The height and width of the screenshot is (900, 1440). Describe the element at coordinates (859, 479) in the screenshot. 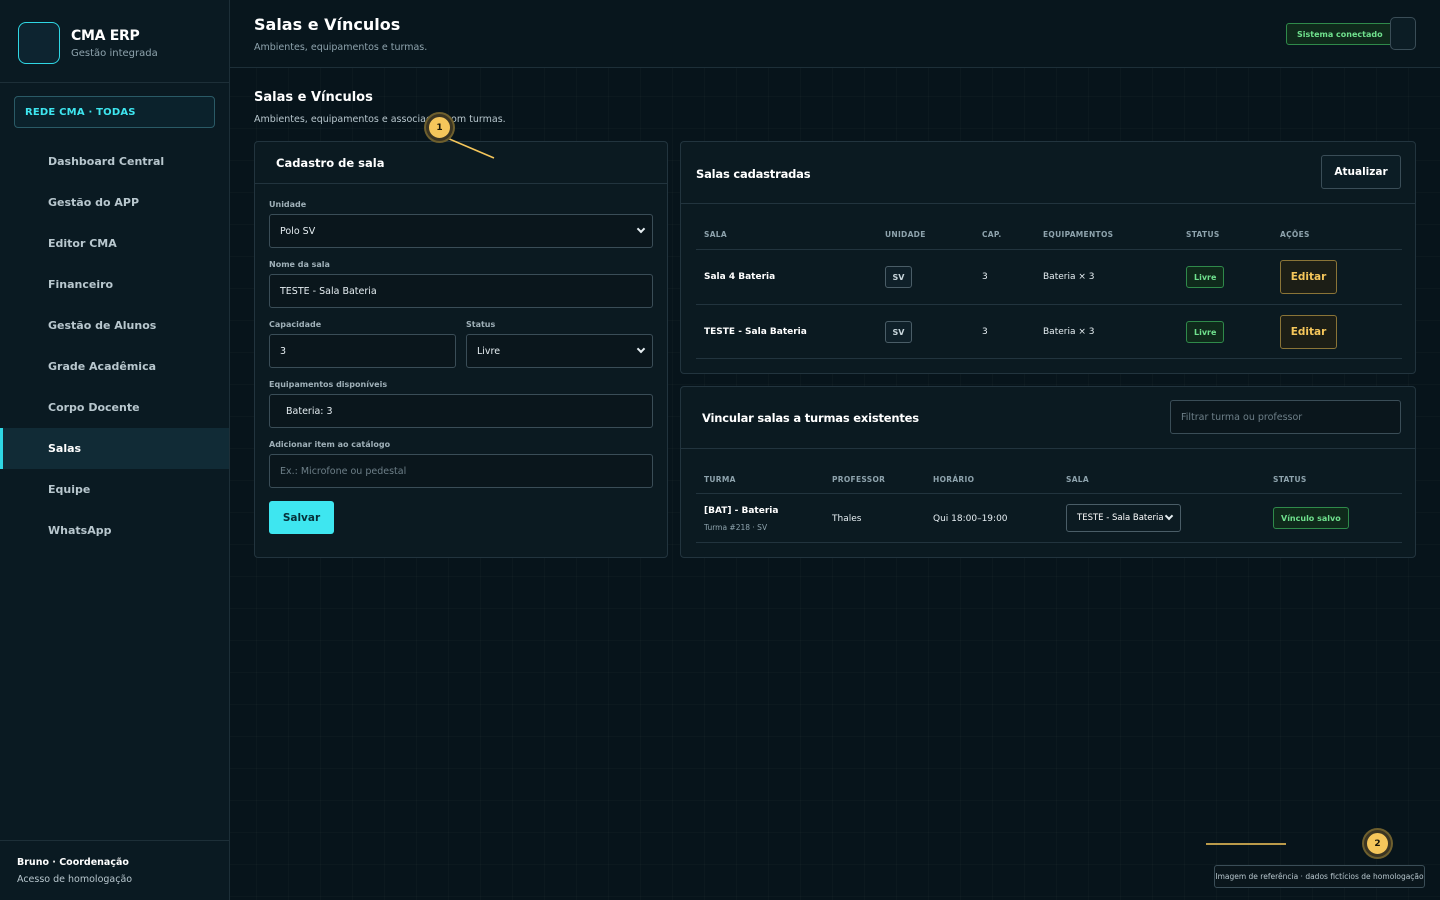

I see `column-header-professor: PROFESSOR` at that location.